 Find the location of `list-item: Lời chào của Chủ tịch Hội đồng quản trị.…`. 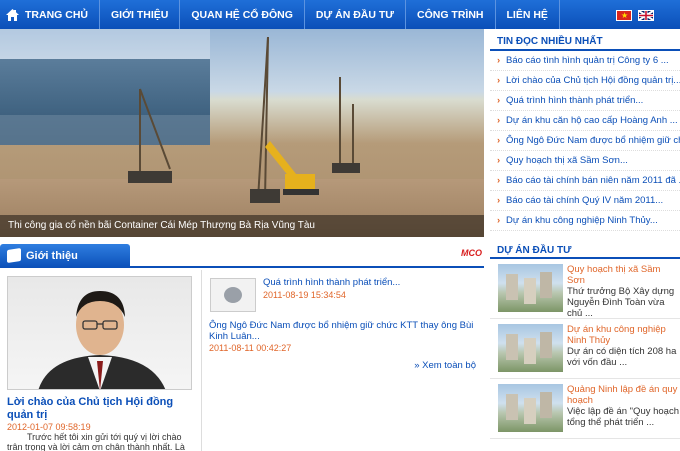

list-item: Lời chào của Chủ tịch Hội đồng quản trị.… is located at coordinates (585, 81).